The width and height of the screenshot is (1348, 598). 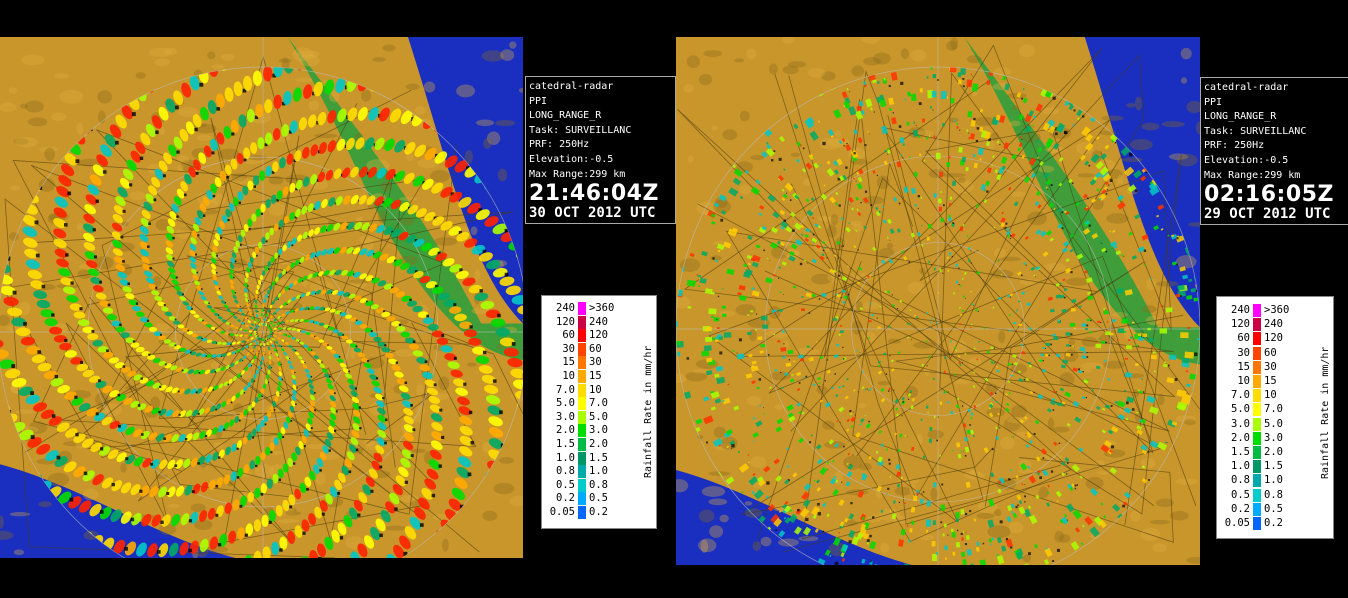 I want to click on legend-row: 1.5 2.0, so click(x=1257, y=452).